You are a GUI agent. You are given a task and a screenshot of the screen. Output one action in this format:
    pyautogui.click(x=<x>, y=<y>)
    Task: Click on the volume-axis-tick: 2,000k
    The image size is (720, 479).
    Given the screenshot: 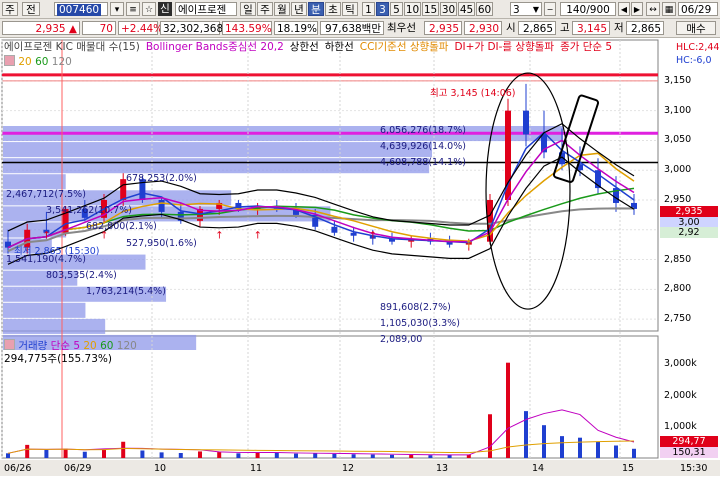 What is the action you would take?
    pyautogui.click(x=680, y=395)
    